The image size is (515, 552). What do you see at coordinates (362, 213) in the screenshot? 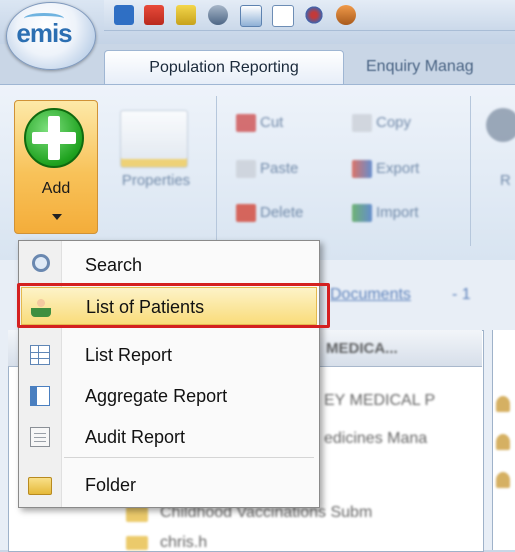
I see `import-icon` at bounding box center [362, 213].